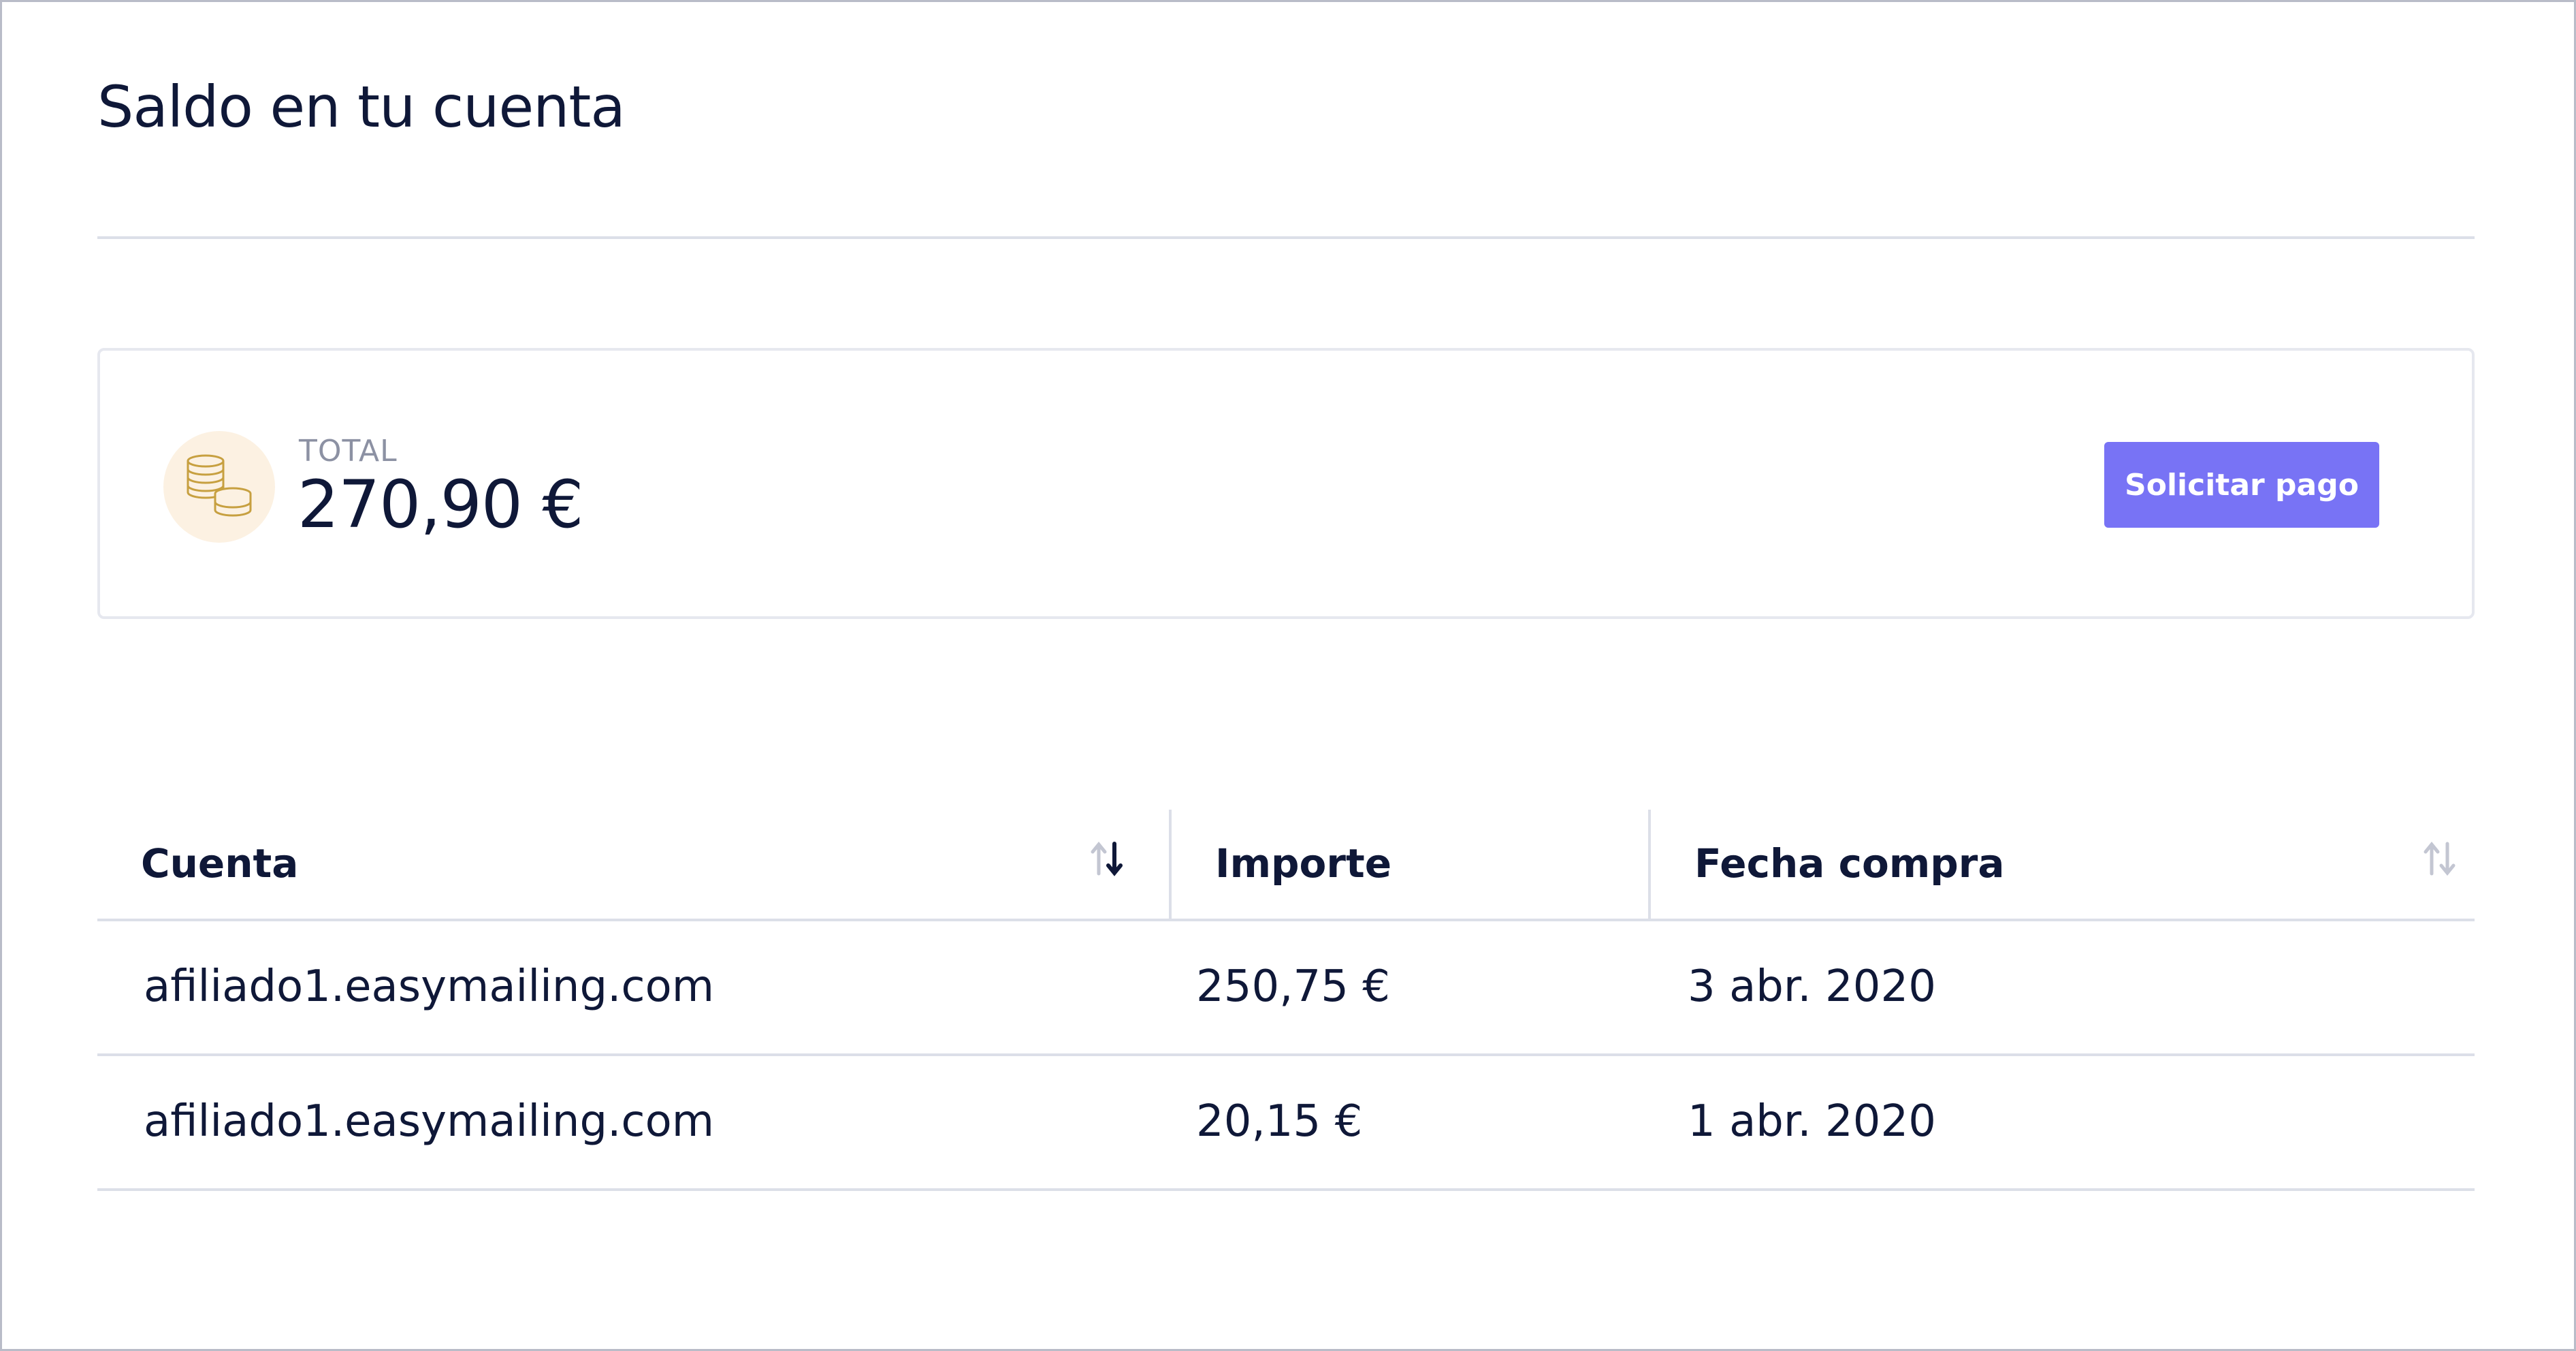 This screenshot has width=2576, height=1351. What do you see at coordinates (1286, 237) in the screenshot?
I see `title-divider` at bounding box center [1286, 237].